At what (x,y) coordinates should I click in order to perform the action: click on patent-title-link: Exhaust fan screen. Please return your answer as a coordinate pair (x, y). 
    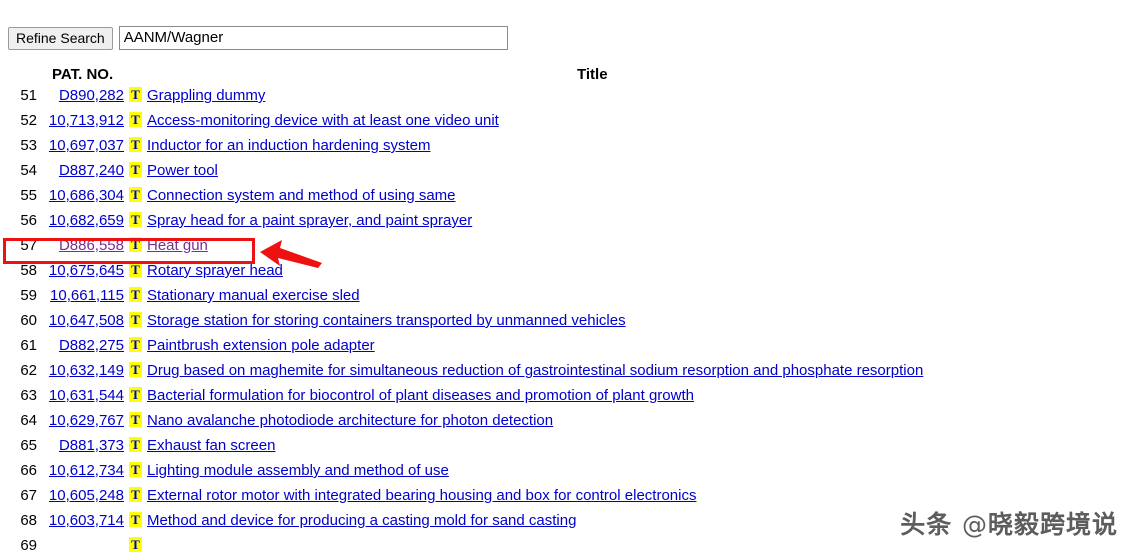
    Looking at the image, I should click on (211, 445).